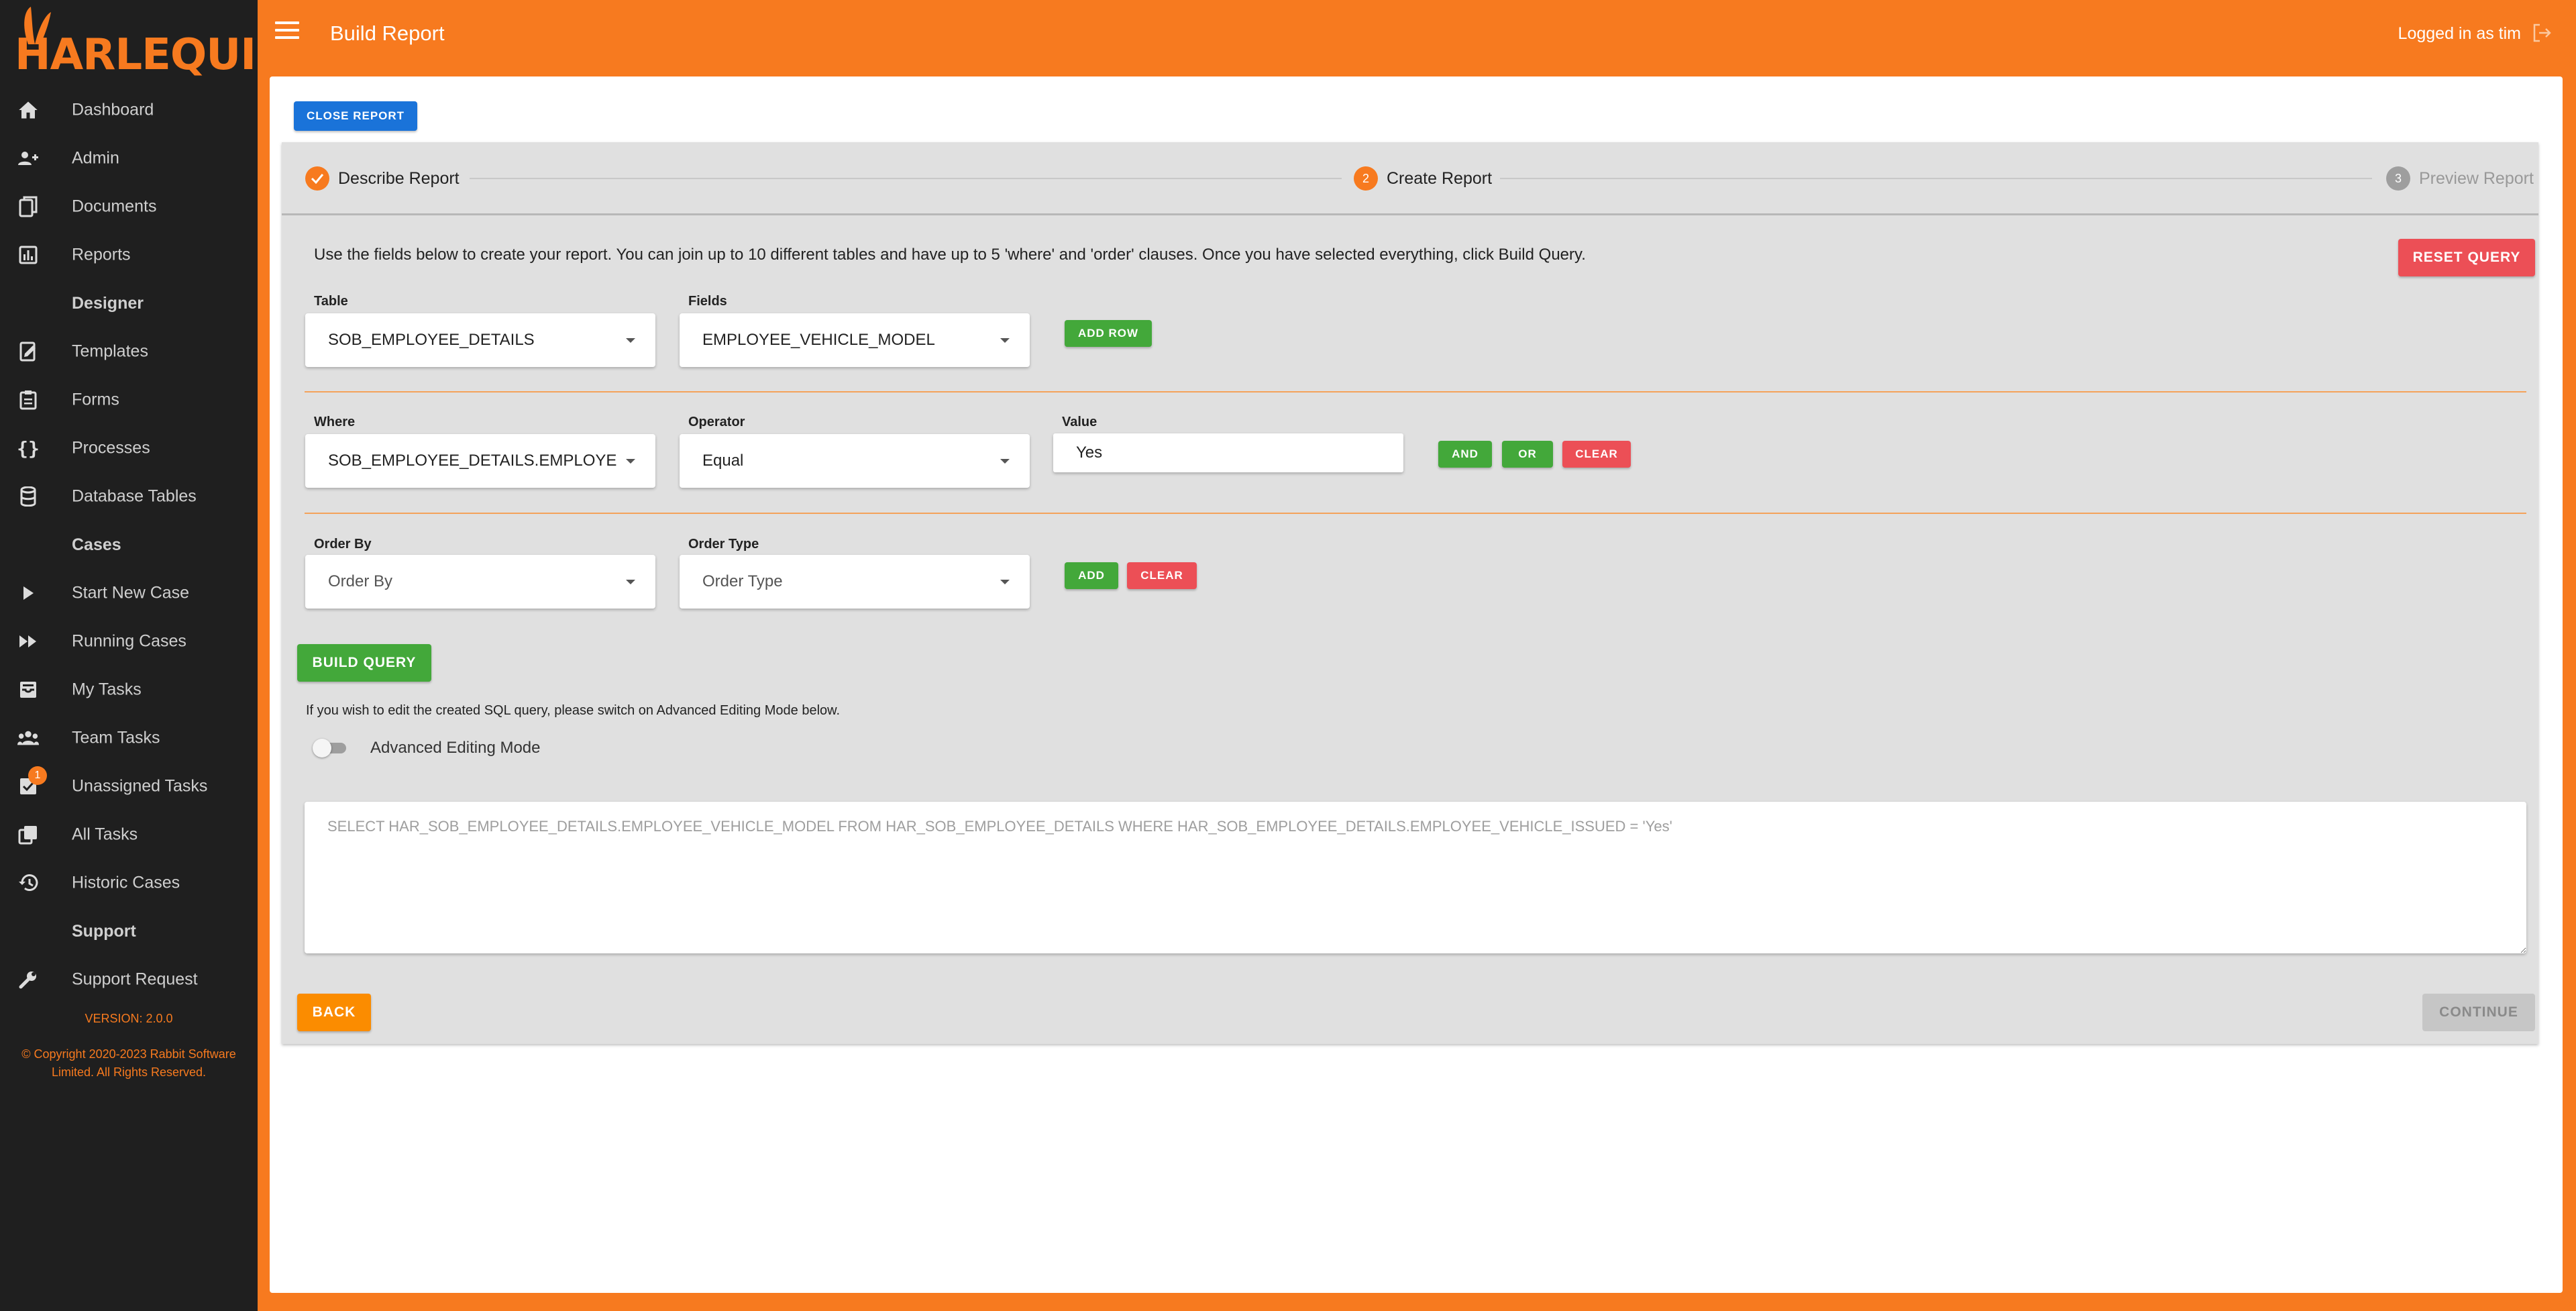 This screenshot has width=2576, height=1311. Describe the element at coordinates (1465, 455) in the screenshot. I see `and-button: AND` at that location.